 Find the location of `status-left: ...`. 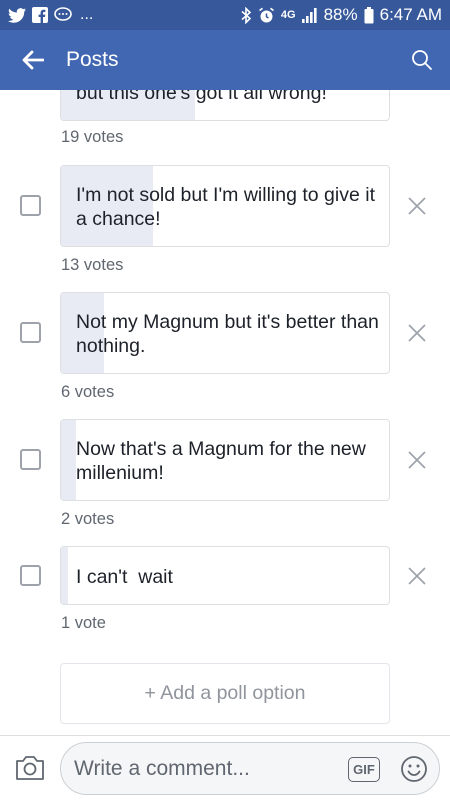

status-left: ... is located at coordinates (50, 15).